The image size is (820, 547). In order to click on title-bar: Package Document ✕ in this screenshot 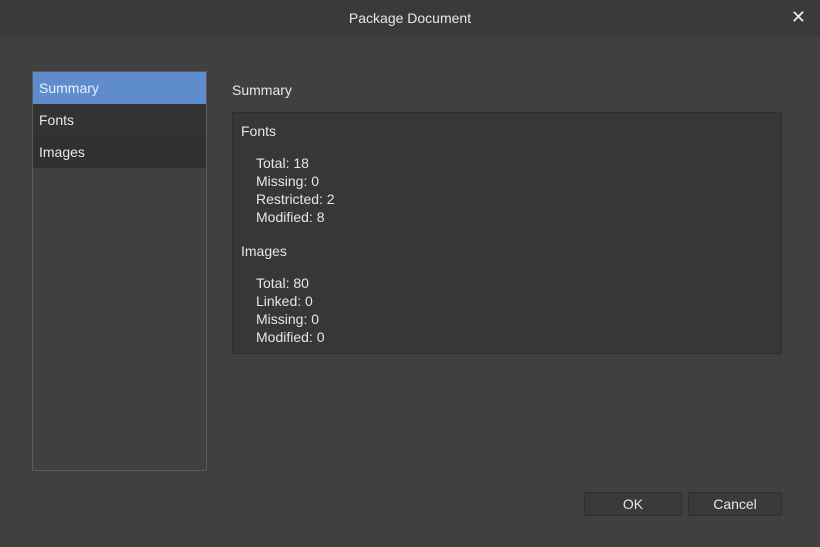, I will do `click(410, 18)`.